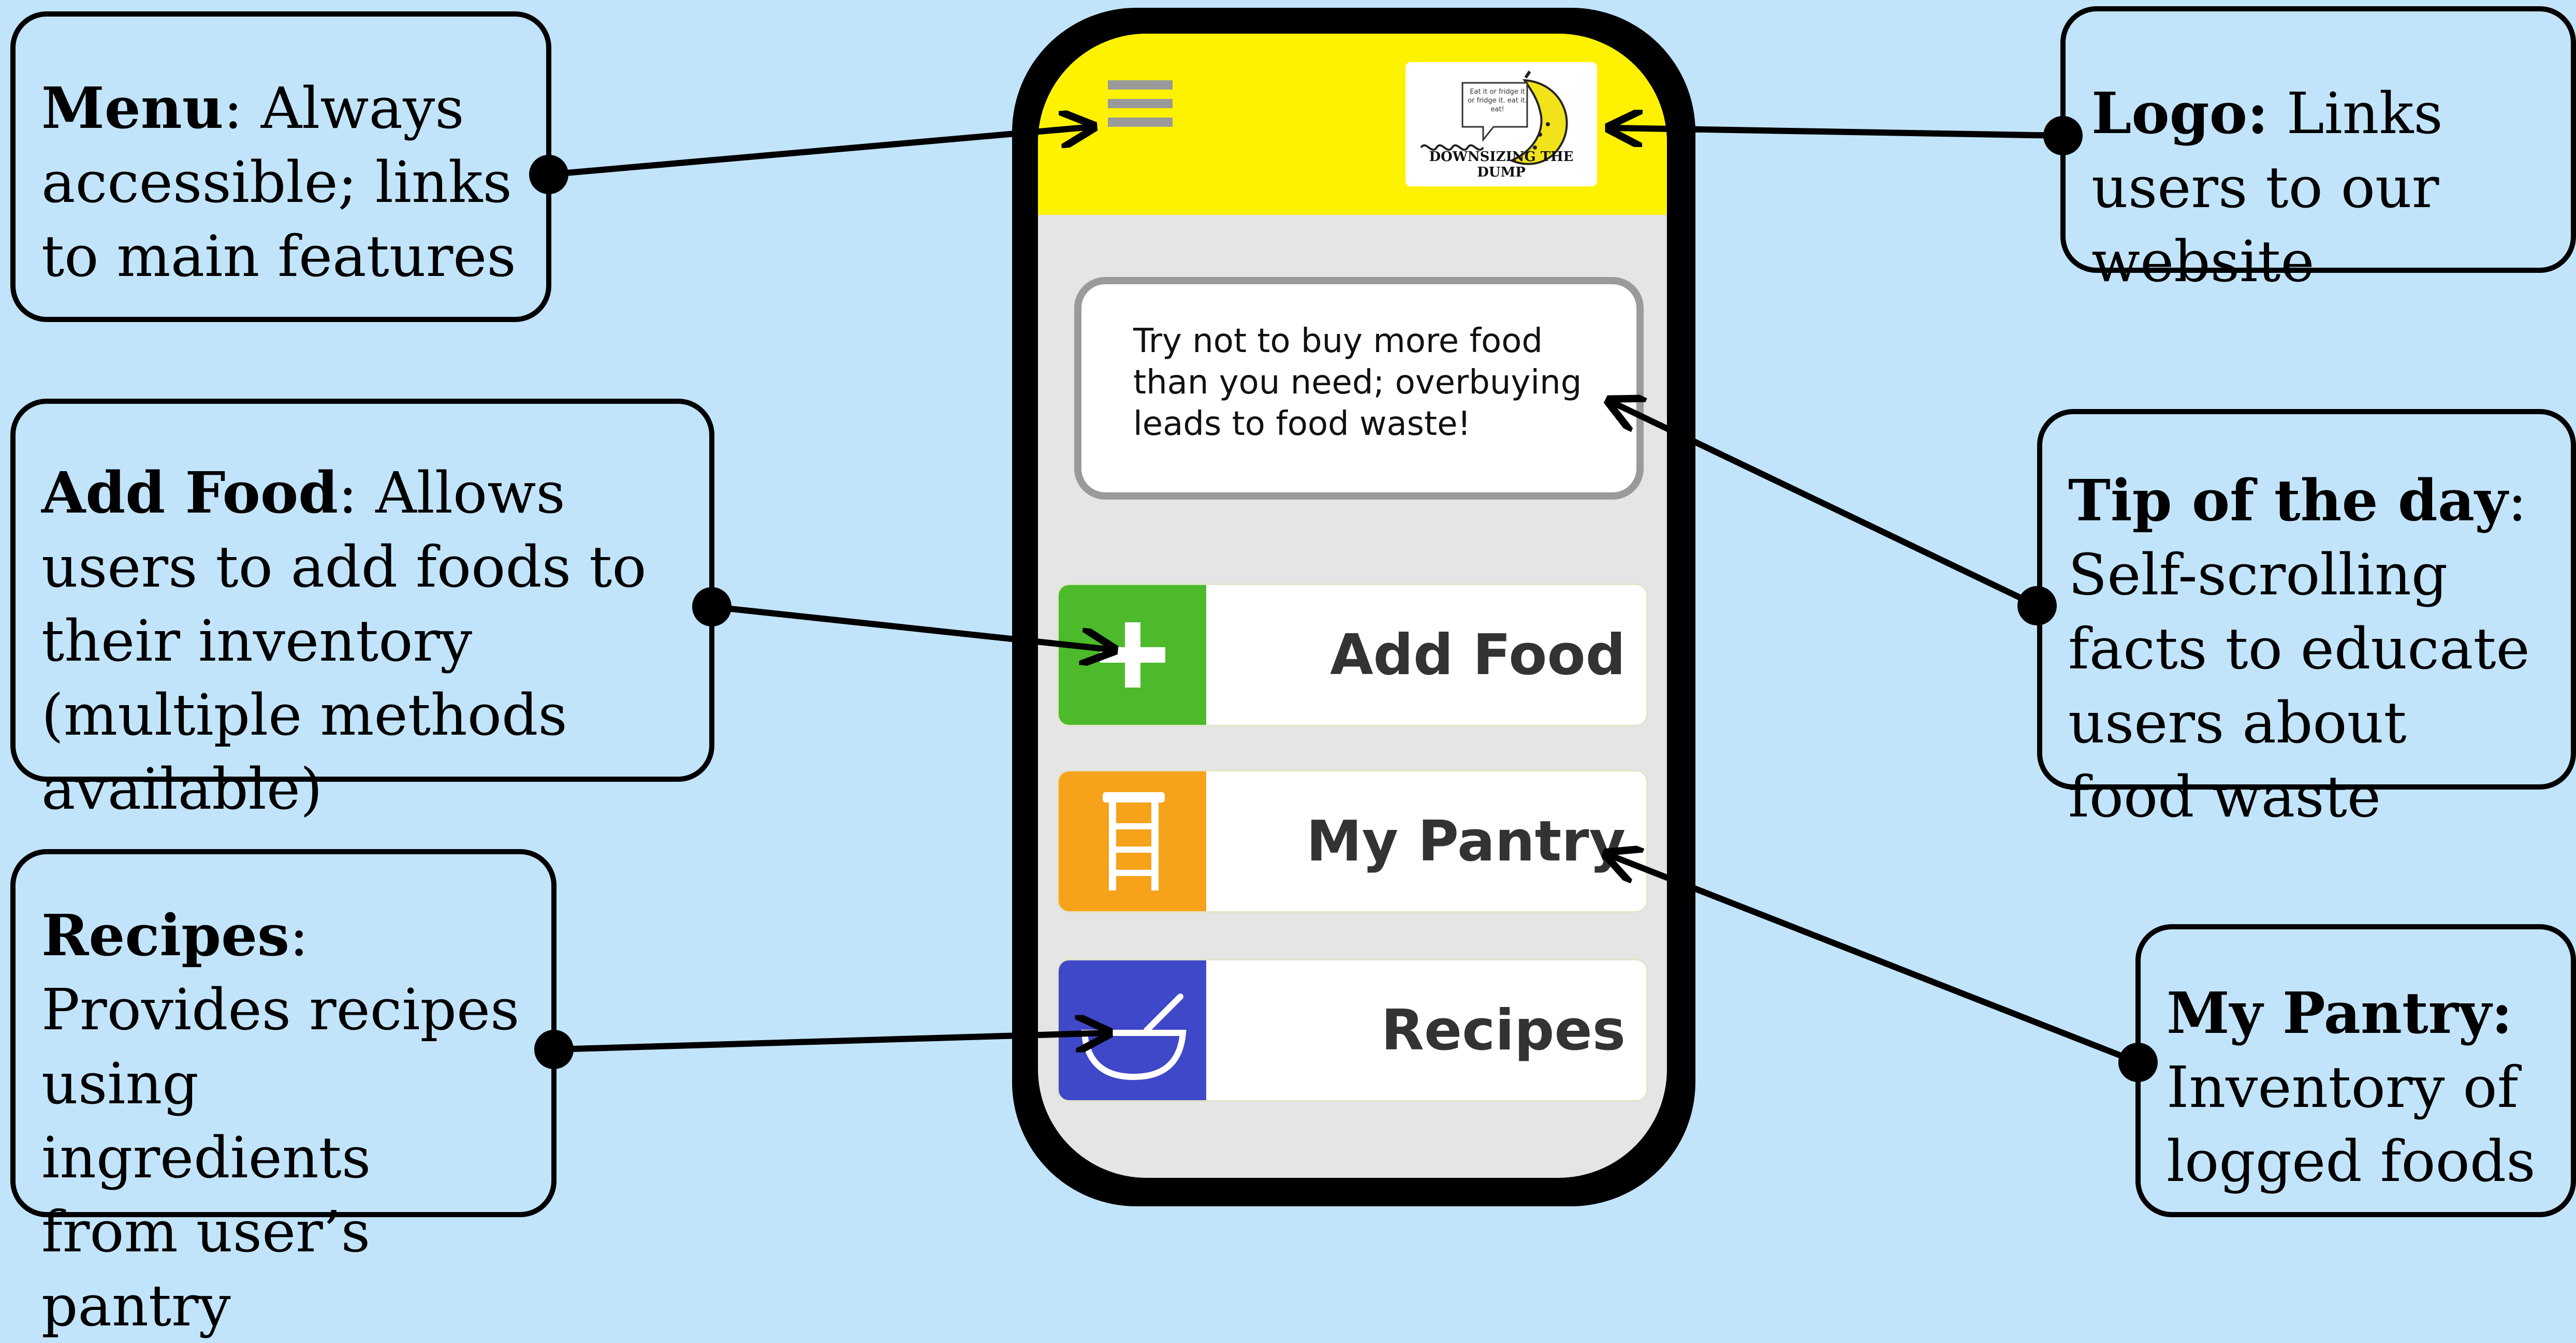  I want to click on my-pantry-label: My Pantry, so click(1466, 841).